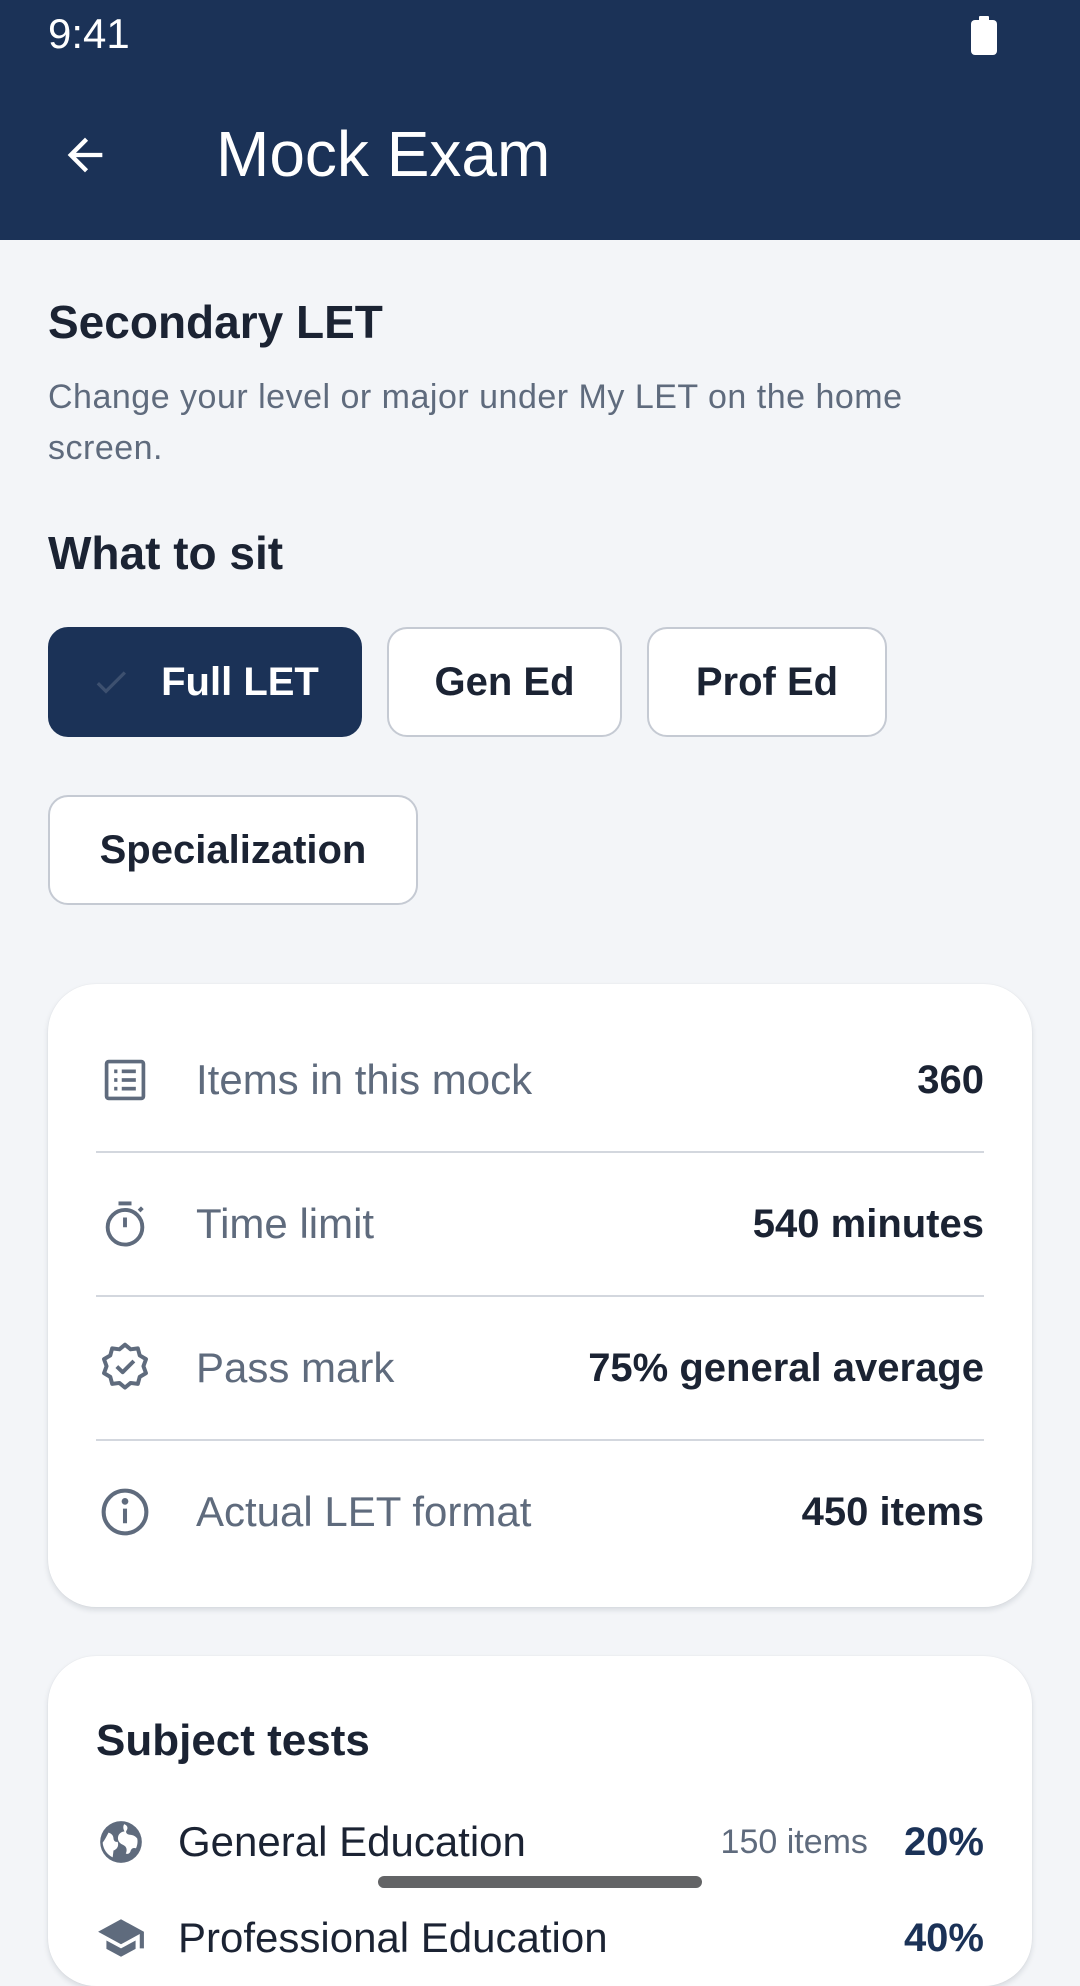 Image resolution: width=1080 pixels, height=1986 pixels. Describe the element at coordinates (233, 1740) in the screenshot. I see `subject-tests-heading: Subject tests` at that location.